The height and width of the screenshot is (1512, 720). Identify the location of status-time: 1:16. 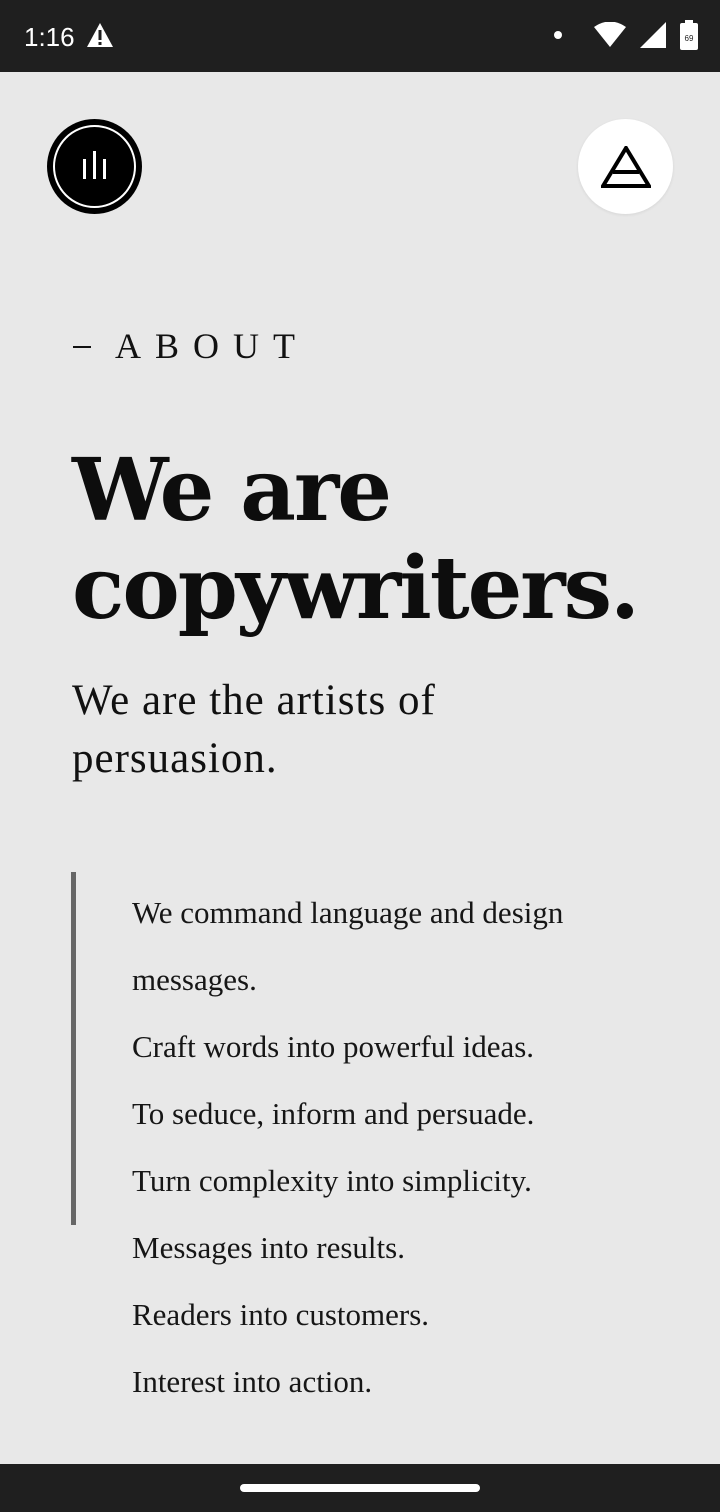
(49, 37).